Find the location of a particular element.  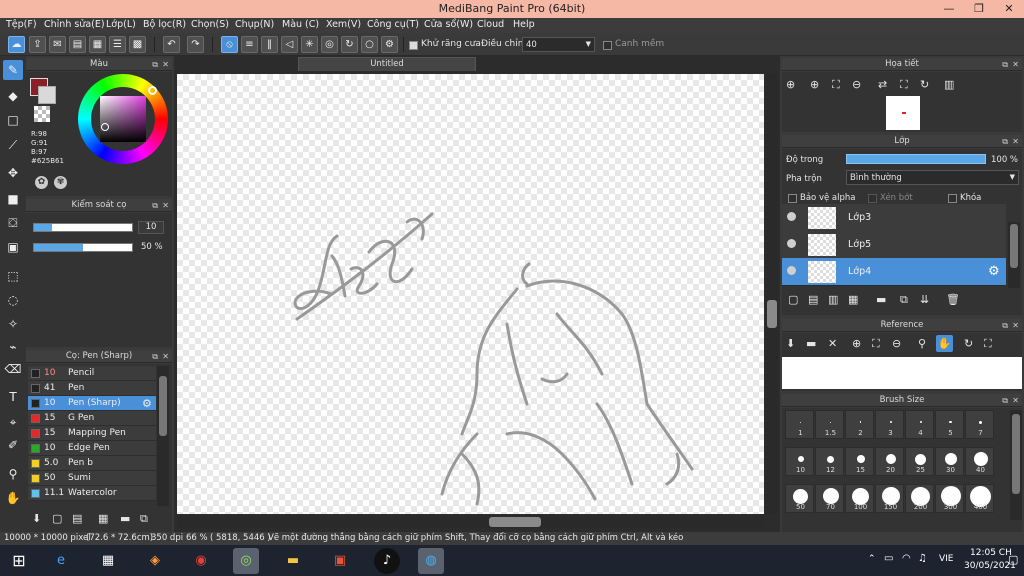

margin-checkbox is located at coordinates (607, 45).